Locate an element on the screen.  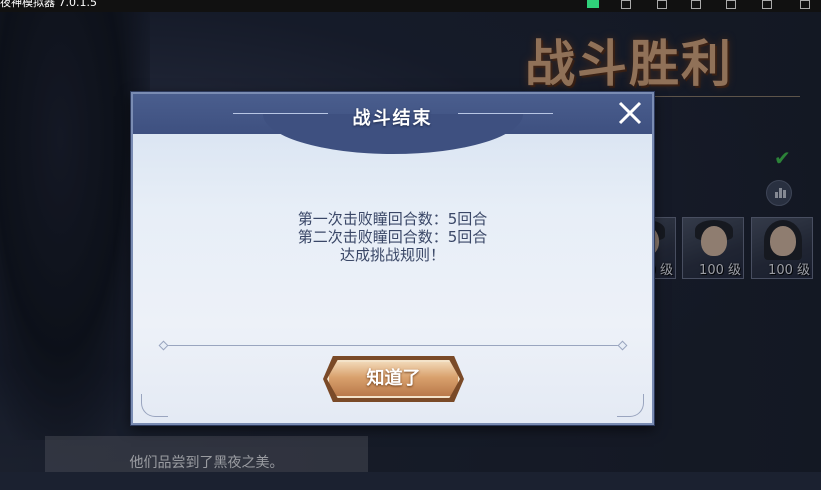
app-title: 夜神模拟器 7.0.1.5 is located at coordinates (48, 4).